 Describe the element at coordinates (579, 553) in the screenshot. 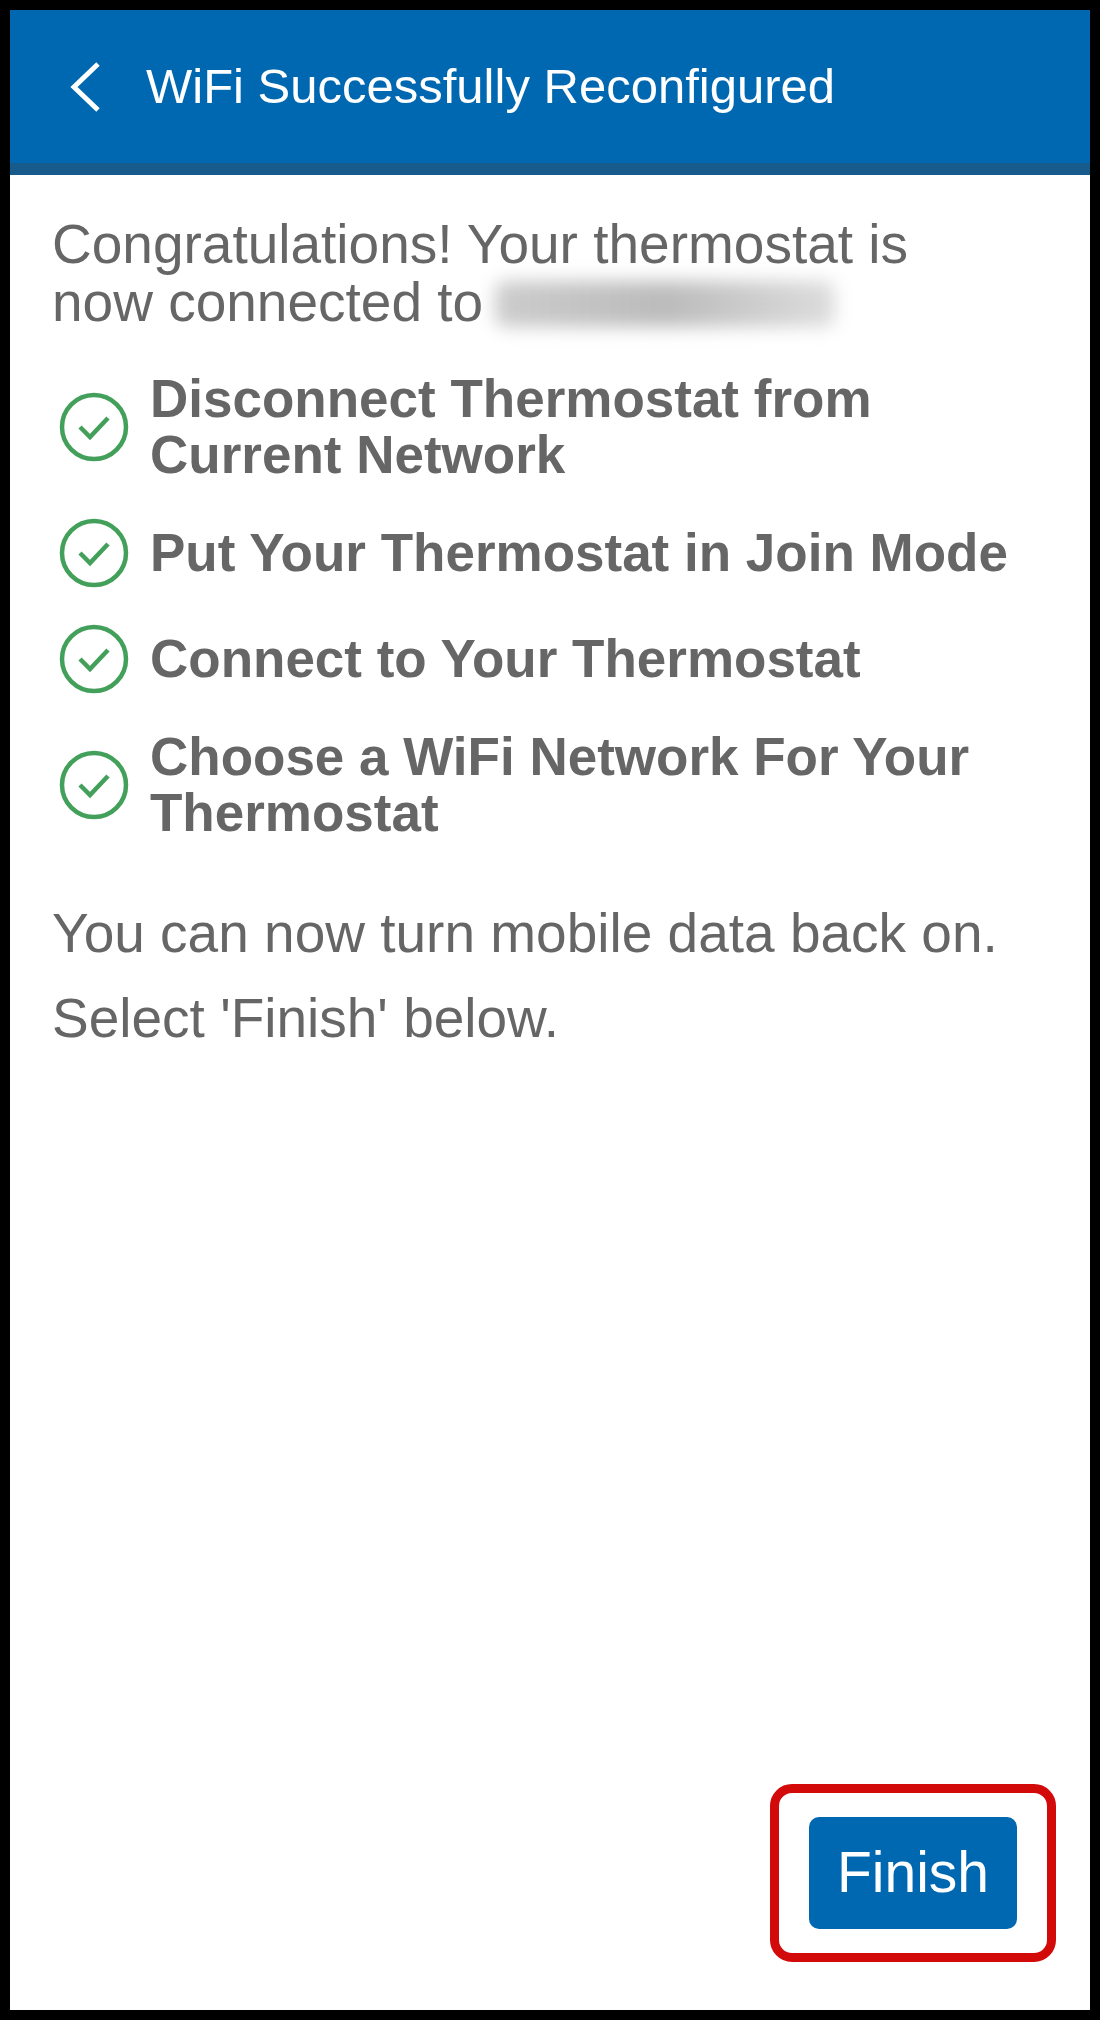

I see `step-label: Put Your Thermostat in Join Mode` at that location.